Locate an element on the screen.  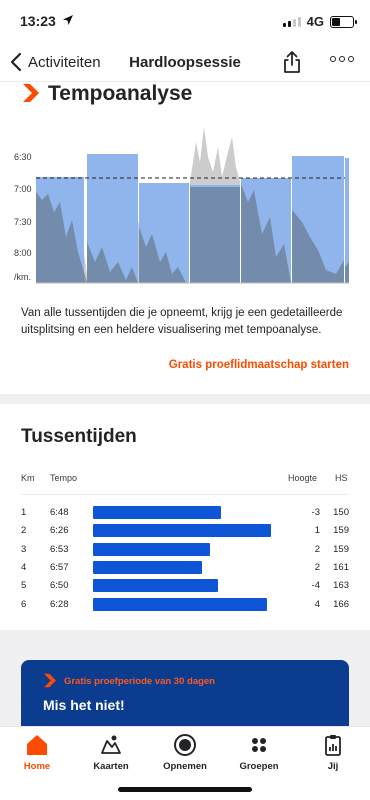
tab-groups: Groepen is located at coordinates (259, 752).